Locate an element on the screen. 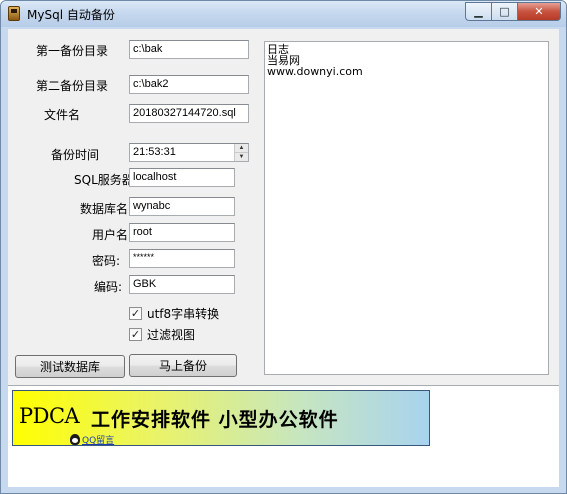  qq-icon is located at coordinates (75, 439).